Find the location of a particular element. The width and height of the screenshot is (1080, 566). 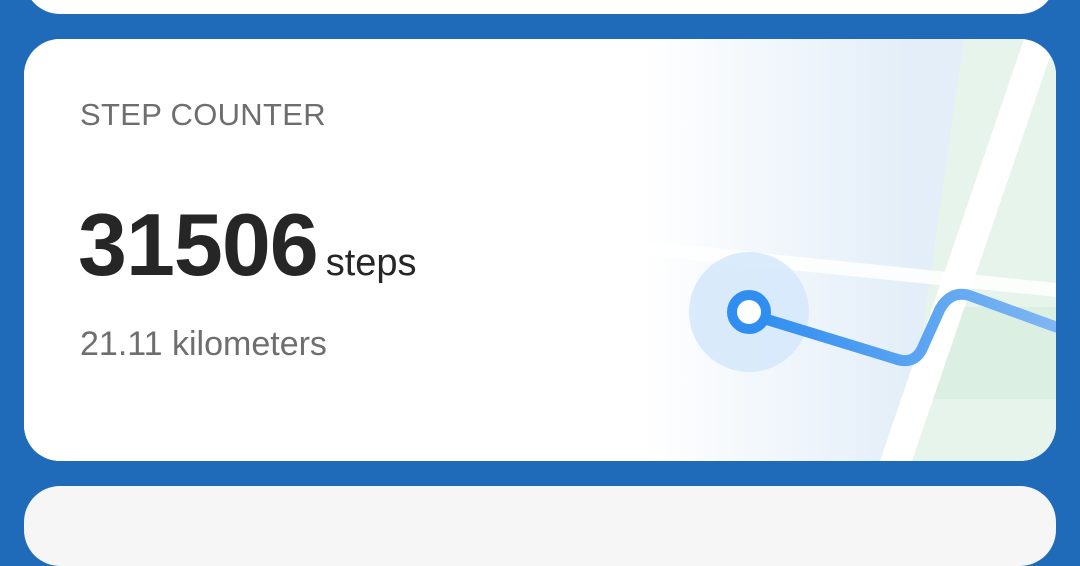

distance-text: 21.11 kilometers is located at coordinates (203, 344).